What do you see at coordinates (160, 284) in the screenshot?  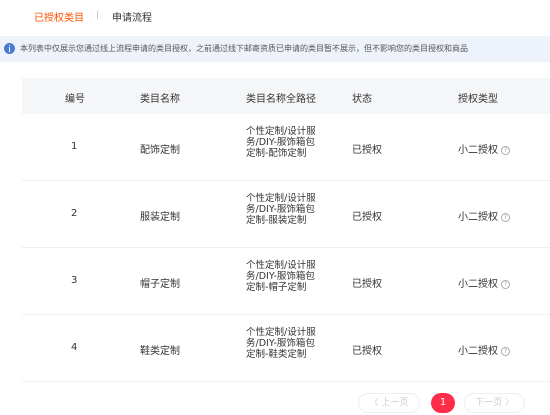 I see `row-category-name: 帽子定制` at bounding box center [160, 284].